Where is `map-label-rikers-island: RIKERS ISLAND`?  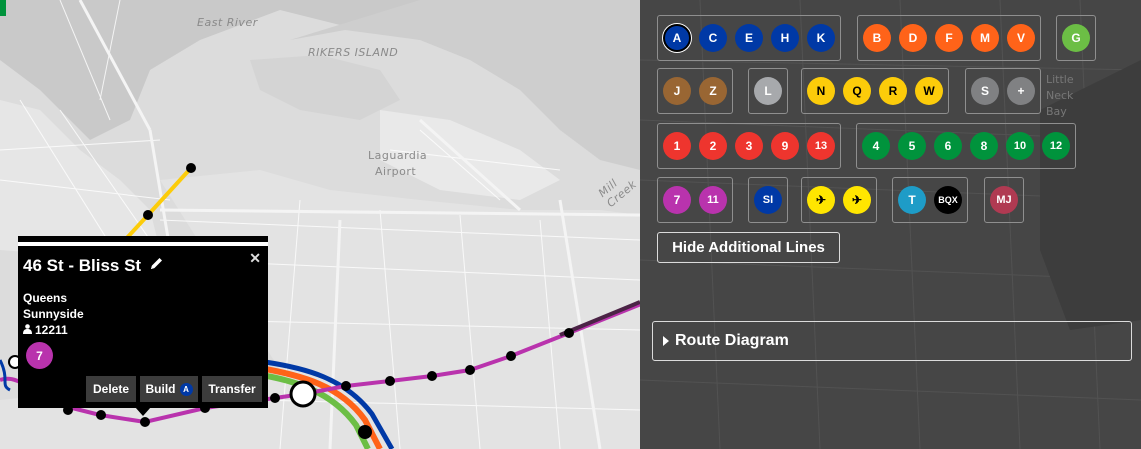 map-label-rikers-island: RIKERS ISLAND is located at coordinates (353, 52).